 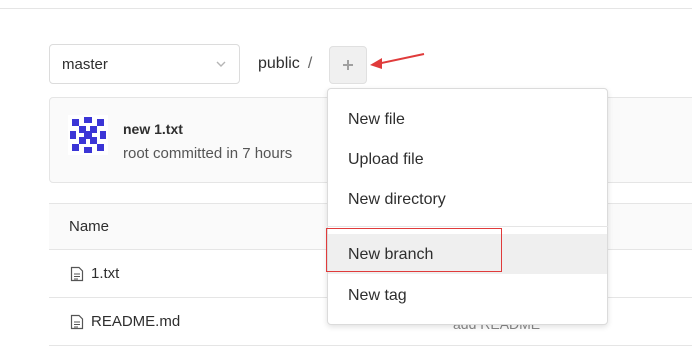 I want to click on chevron-down-icon, so click(x=221, y=64).